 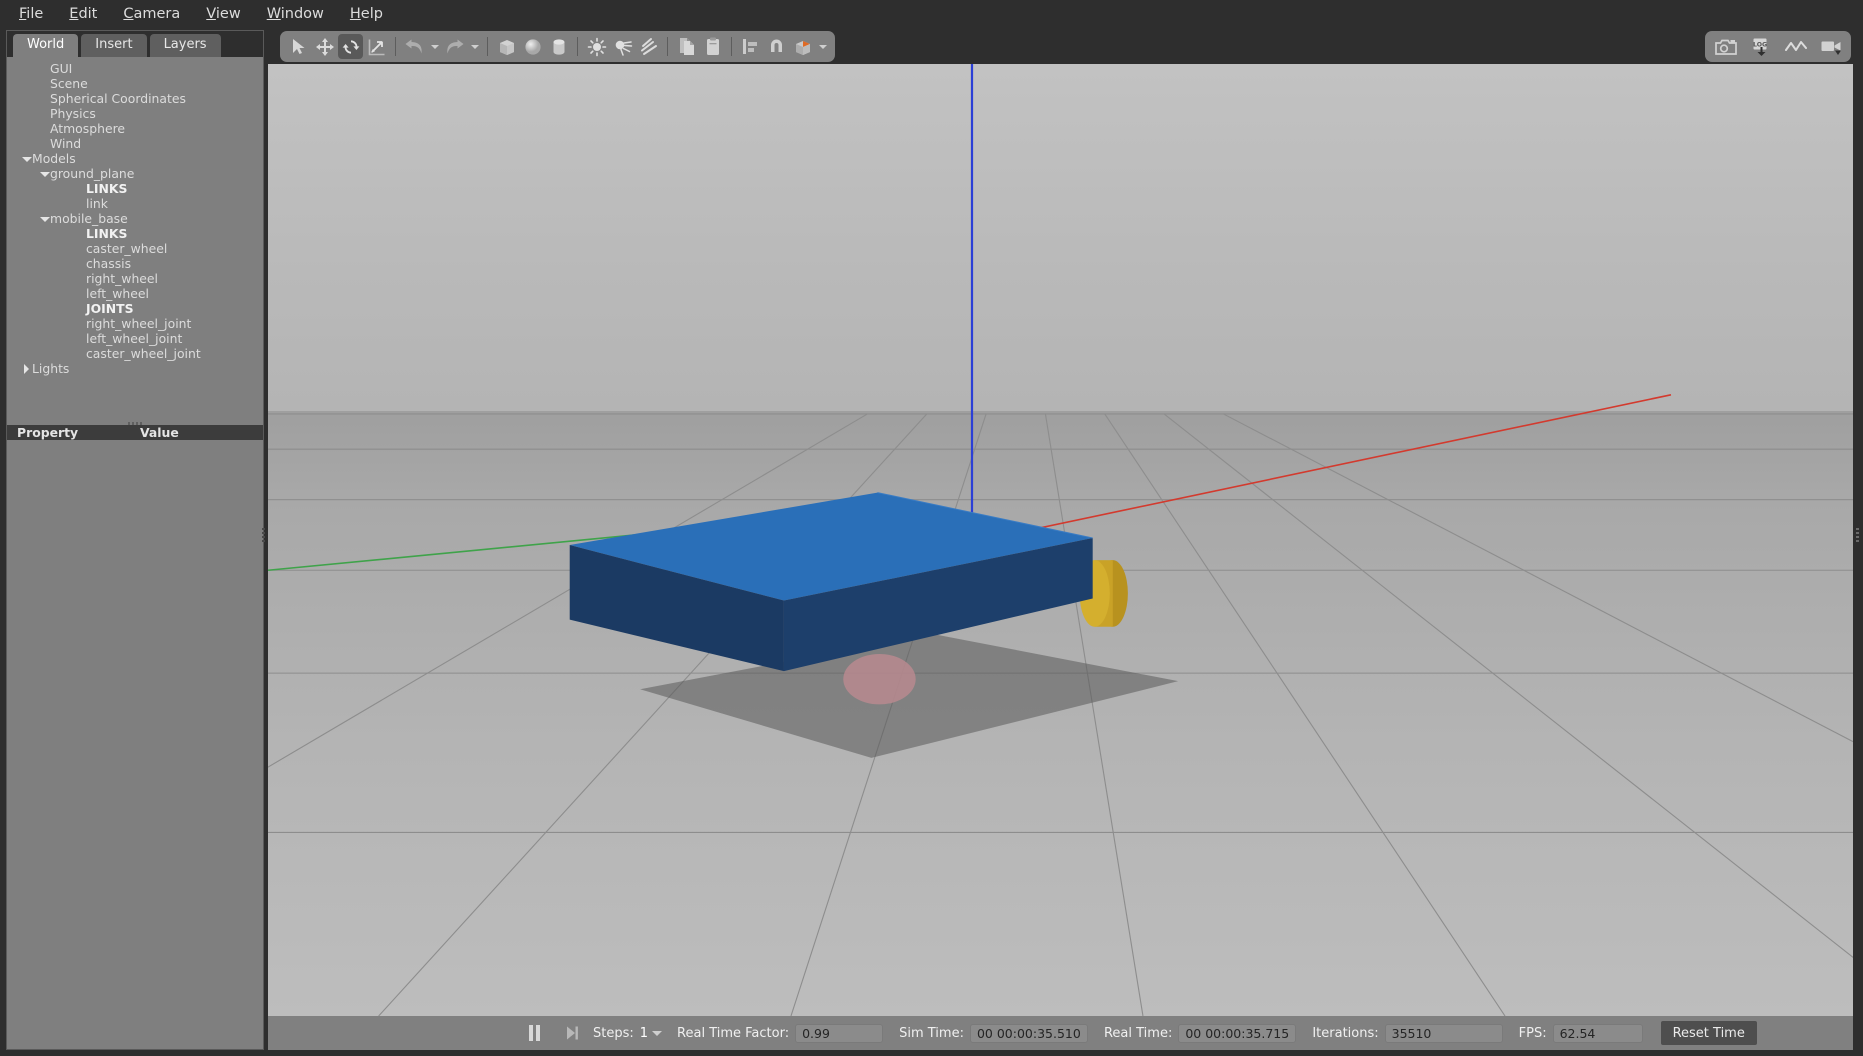 What do you see at coordinates (135, 432) in the screenshot?
I see `property-table-header: Property Value` at bounding box center [135, 432].